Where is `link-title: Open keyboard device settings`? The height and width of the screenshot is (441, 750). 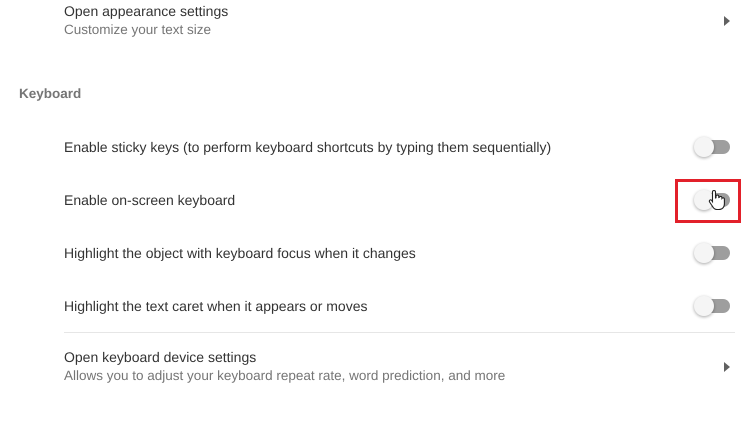 link-title: Open keyboard device settings is located at coordinates (161, 357).